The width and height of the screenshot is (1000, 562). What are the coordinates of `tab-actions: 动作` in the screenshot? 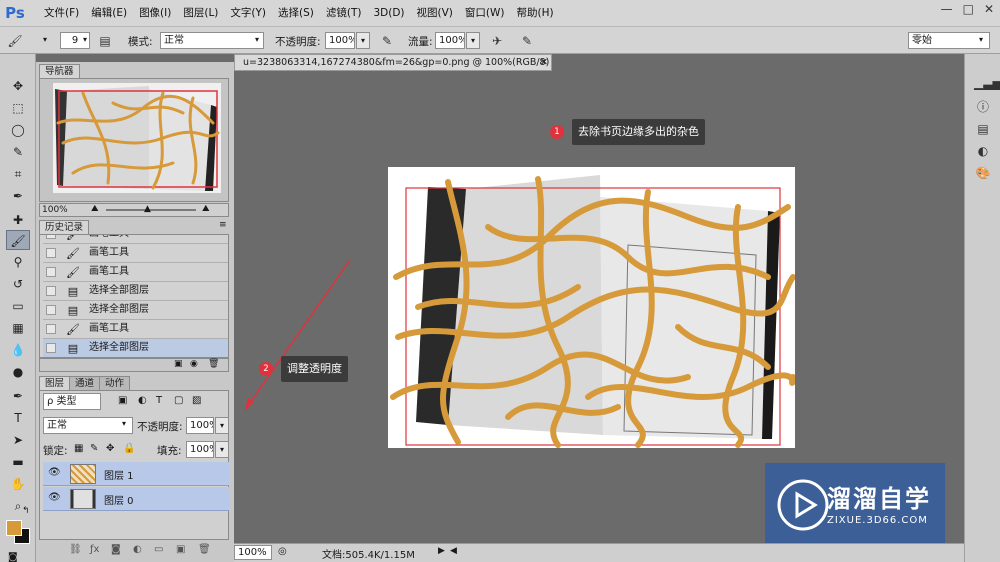 It's located at (115, 383).